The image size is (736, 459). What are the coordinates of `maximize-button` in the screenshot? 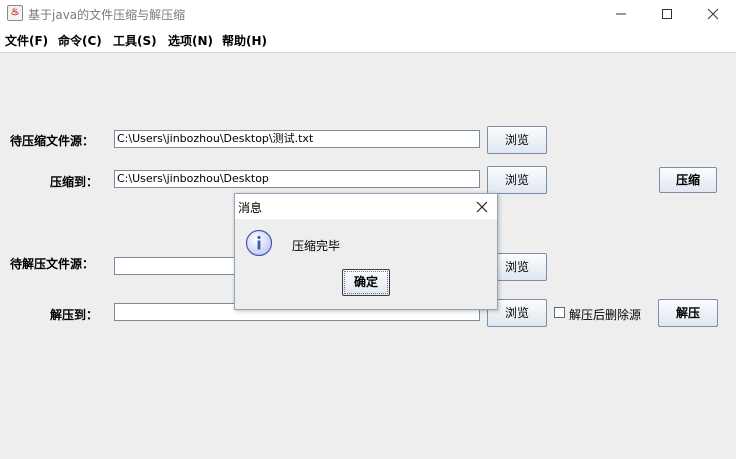 It's located at (667, 14).